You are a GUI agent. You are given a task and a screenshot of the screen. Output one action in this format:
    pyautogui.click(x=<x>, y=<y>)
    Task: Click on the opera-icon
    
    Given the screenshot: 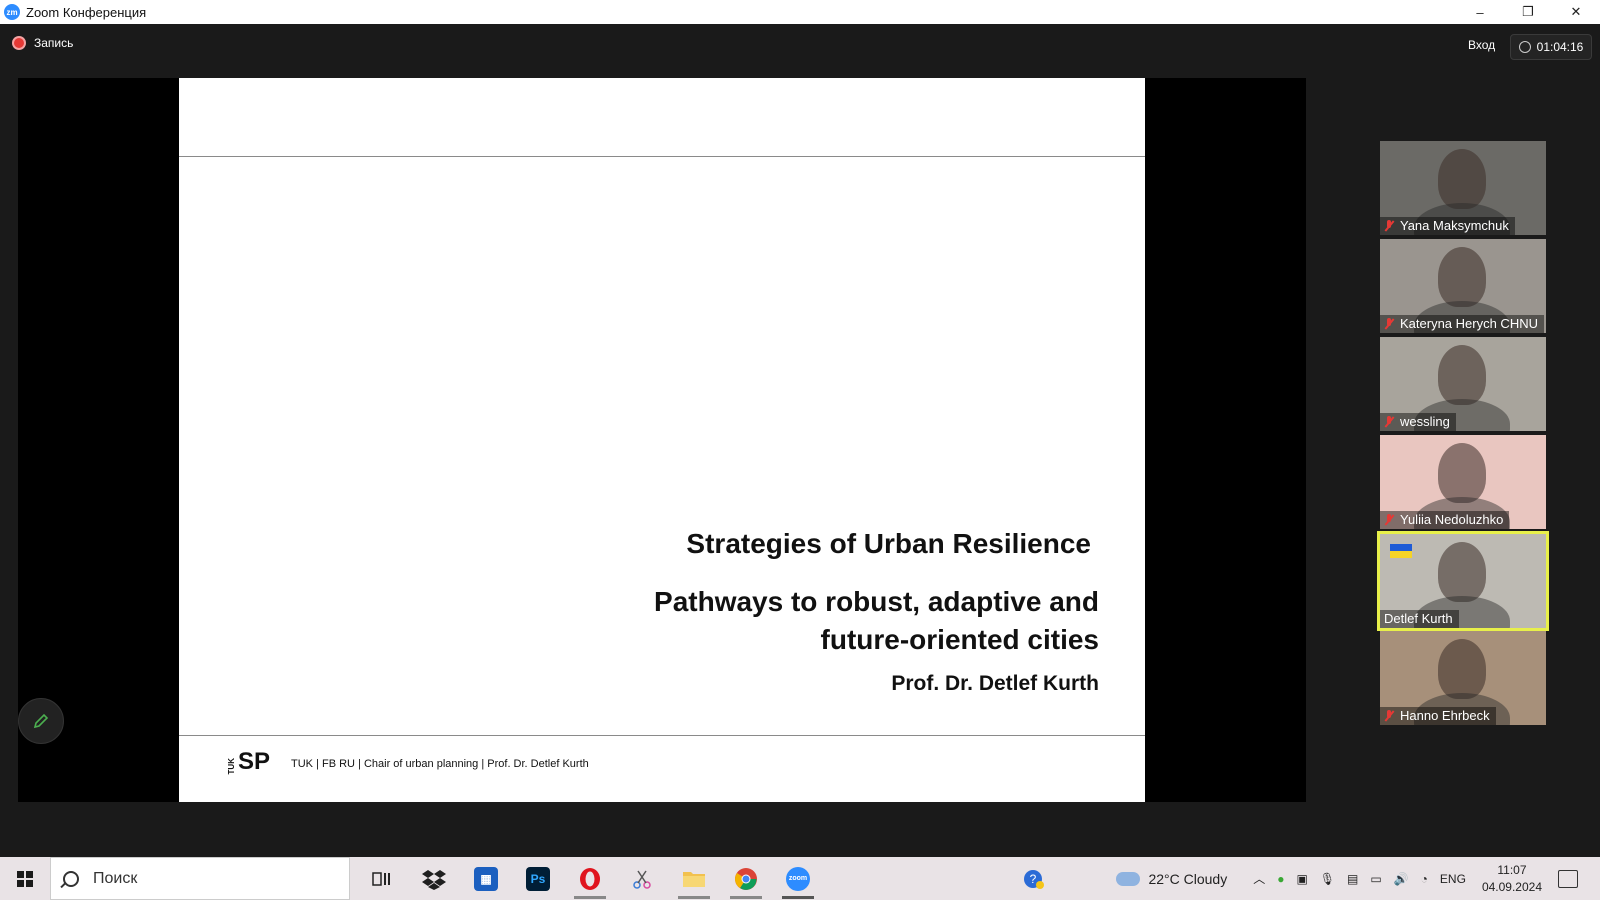 What is the action you would take?
    pyautogui.click(x=590, y=879)
    